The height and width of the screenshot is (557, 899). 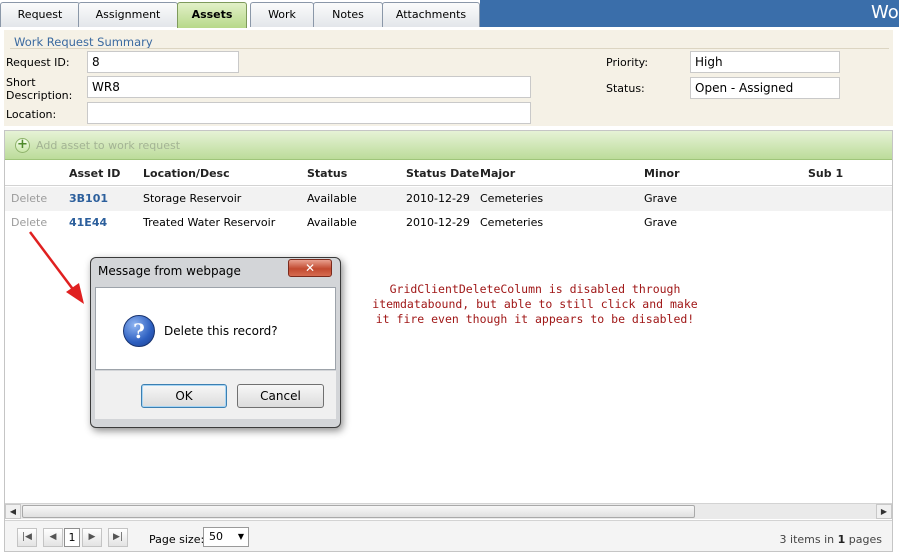 What do you see at coordinates (241, 537) in the screenshot?
I see `chevron-down-icon: ▼` at bounding box center [241, 537].